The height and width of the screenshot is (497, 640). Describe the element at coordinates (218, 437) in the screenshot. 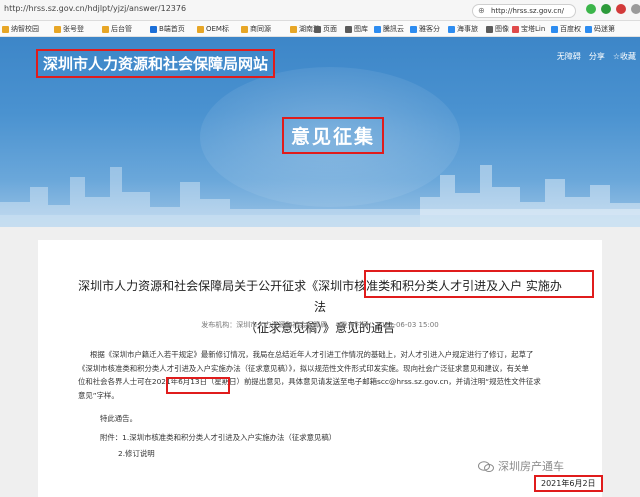

I see `attachment-1: 附件：1.深圳市核准类和积分类人才引进及入户实施办法（征求意见稿）` at that location.